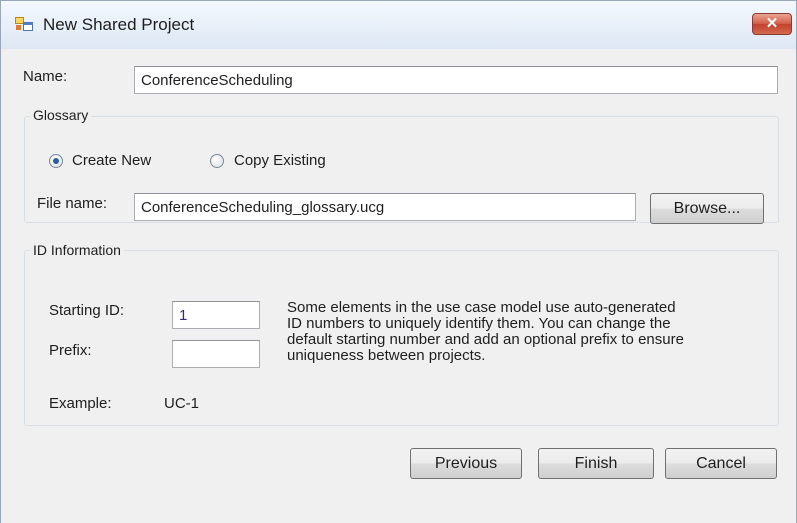 This screenshot has height=523, width=797. I want to click on example-label: Example:, so click(80, 403).